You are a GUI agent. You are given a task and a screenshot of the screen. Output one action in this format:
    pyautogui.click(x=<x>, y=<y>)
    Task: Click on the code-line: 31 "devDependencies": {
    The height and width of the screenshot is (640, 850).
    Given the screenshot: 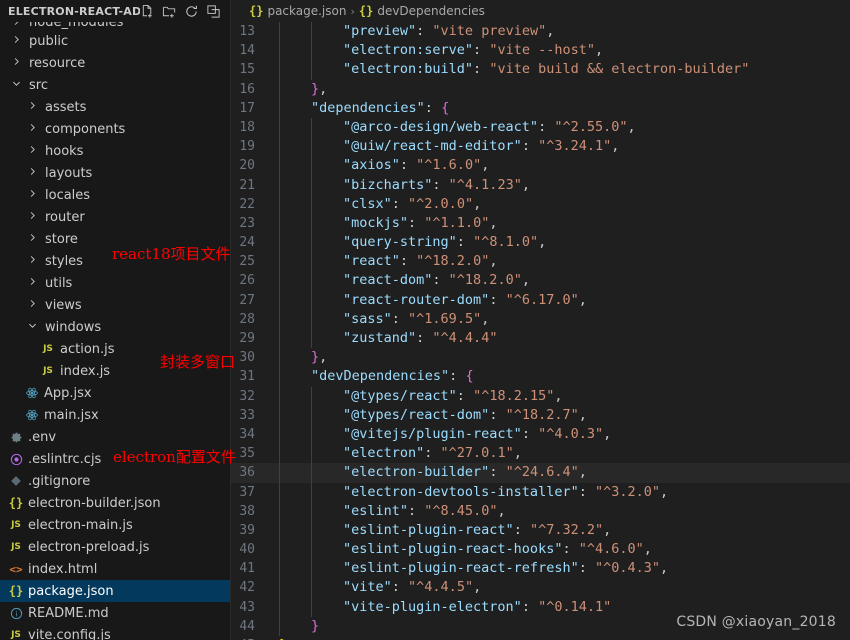 What is the action you would take?
    pyautogui.click(x=540, y=377)
    